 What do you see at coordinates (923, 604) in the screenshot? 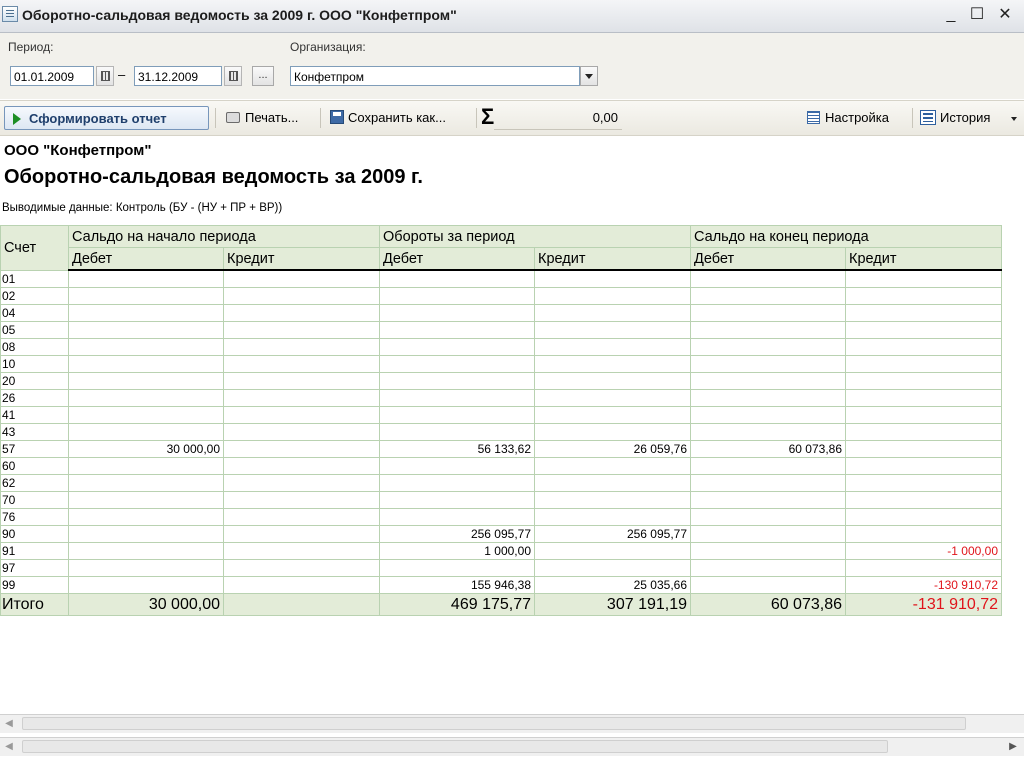
I see `closing-credit-cell: -131 910,72` at bounding box center [923, 604].